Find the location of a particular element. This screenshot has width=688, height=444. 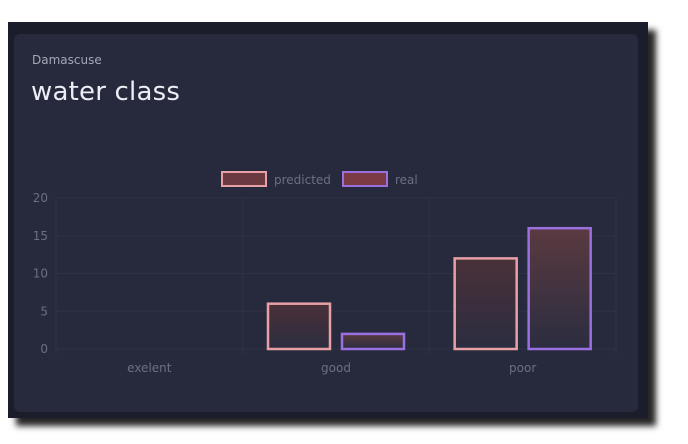

legend-swatch-predicted is located at coordinates (244, 179).